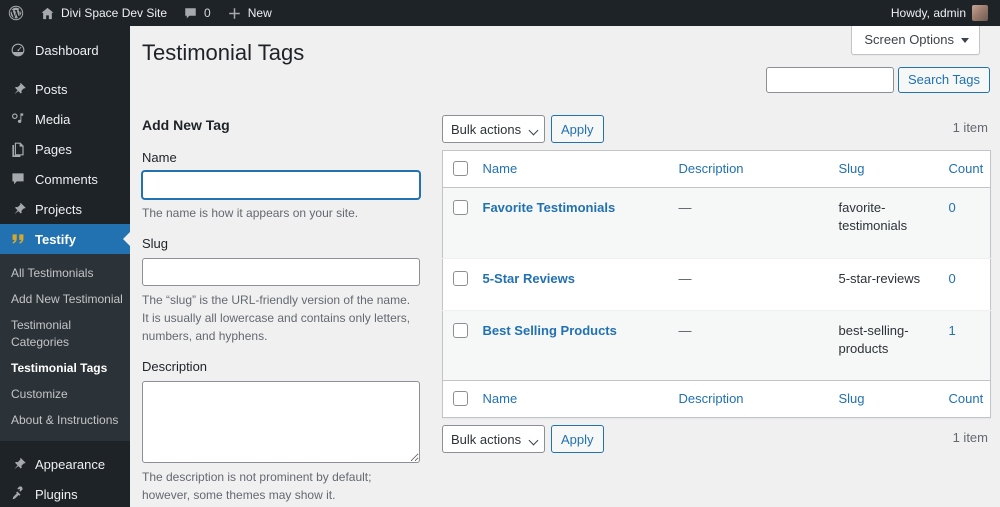  I want to click on row-title-link: Favorite Testimonials, so click(549, 207).